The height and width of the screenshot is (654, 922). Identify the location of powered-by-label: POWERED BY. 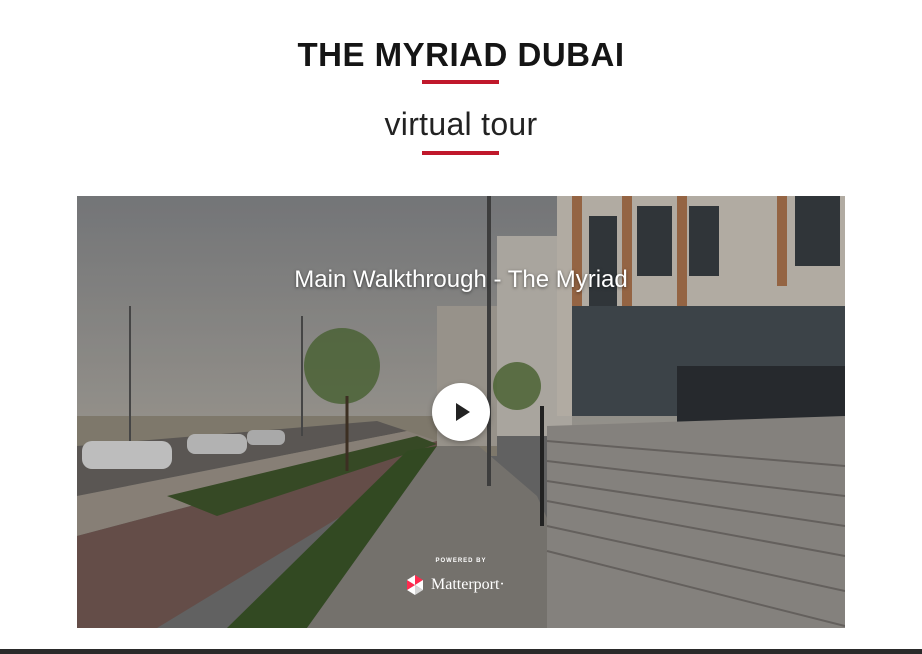
(461, 561).